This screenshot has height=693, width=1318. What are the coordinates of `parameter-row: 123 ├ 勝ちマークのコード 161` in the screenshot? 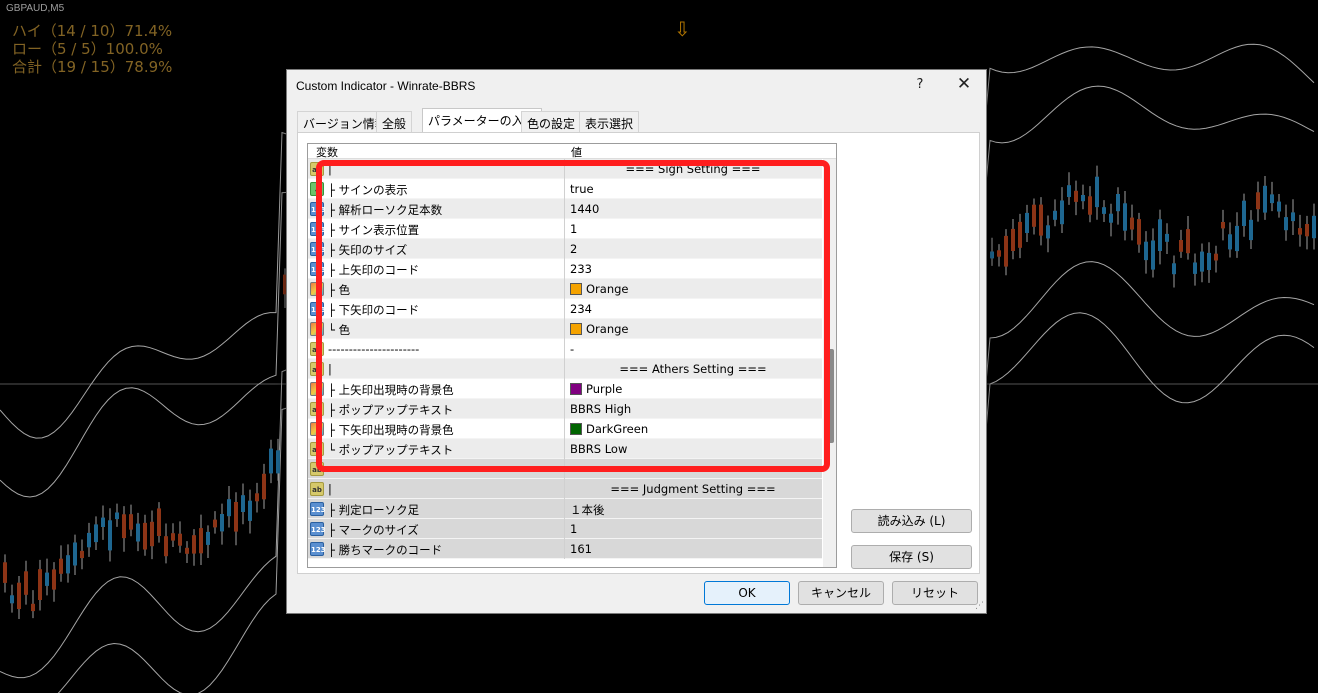 It's located at (565, 549).